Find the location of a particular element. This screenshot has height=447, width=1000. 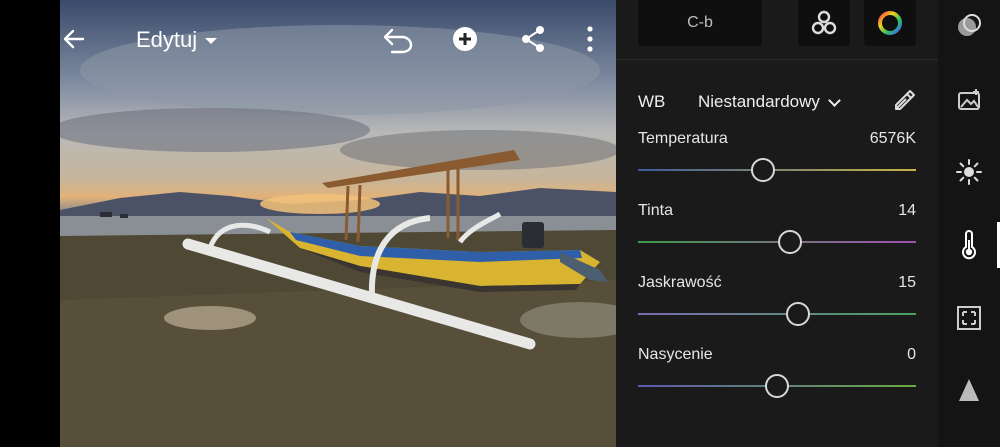

saturation-slider: Nasycenie 0 is located at coordinates (777, 372).